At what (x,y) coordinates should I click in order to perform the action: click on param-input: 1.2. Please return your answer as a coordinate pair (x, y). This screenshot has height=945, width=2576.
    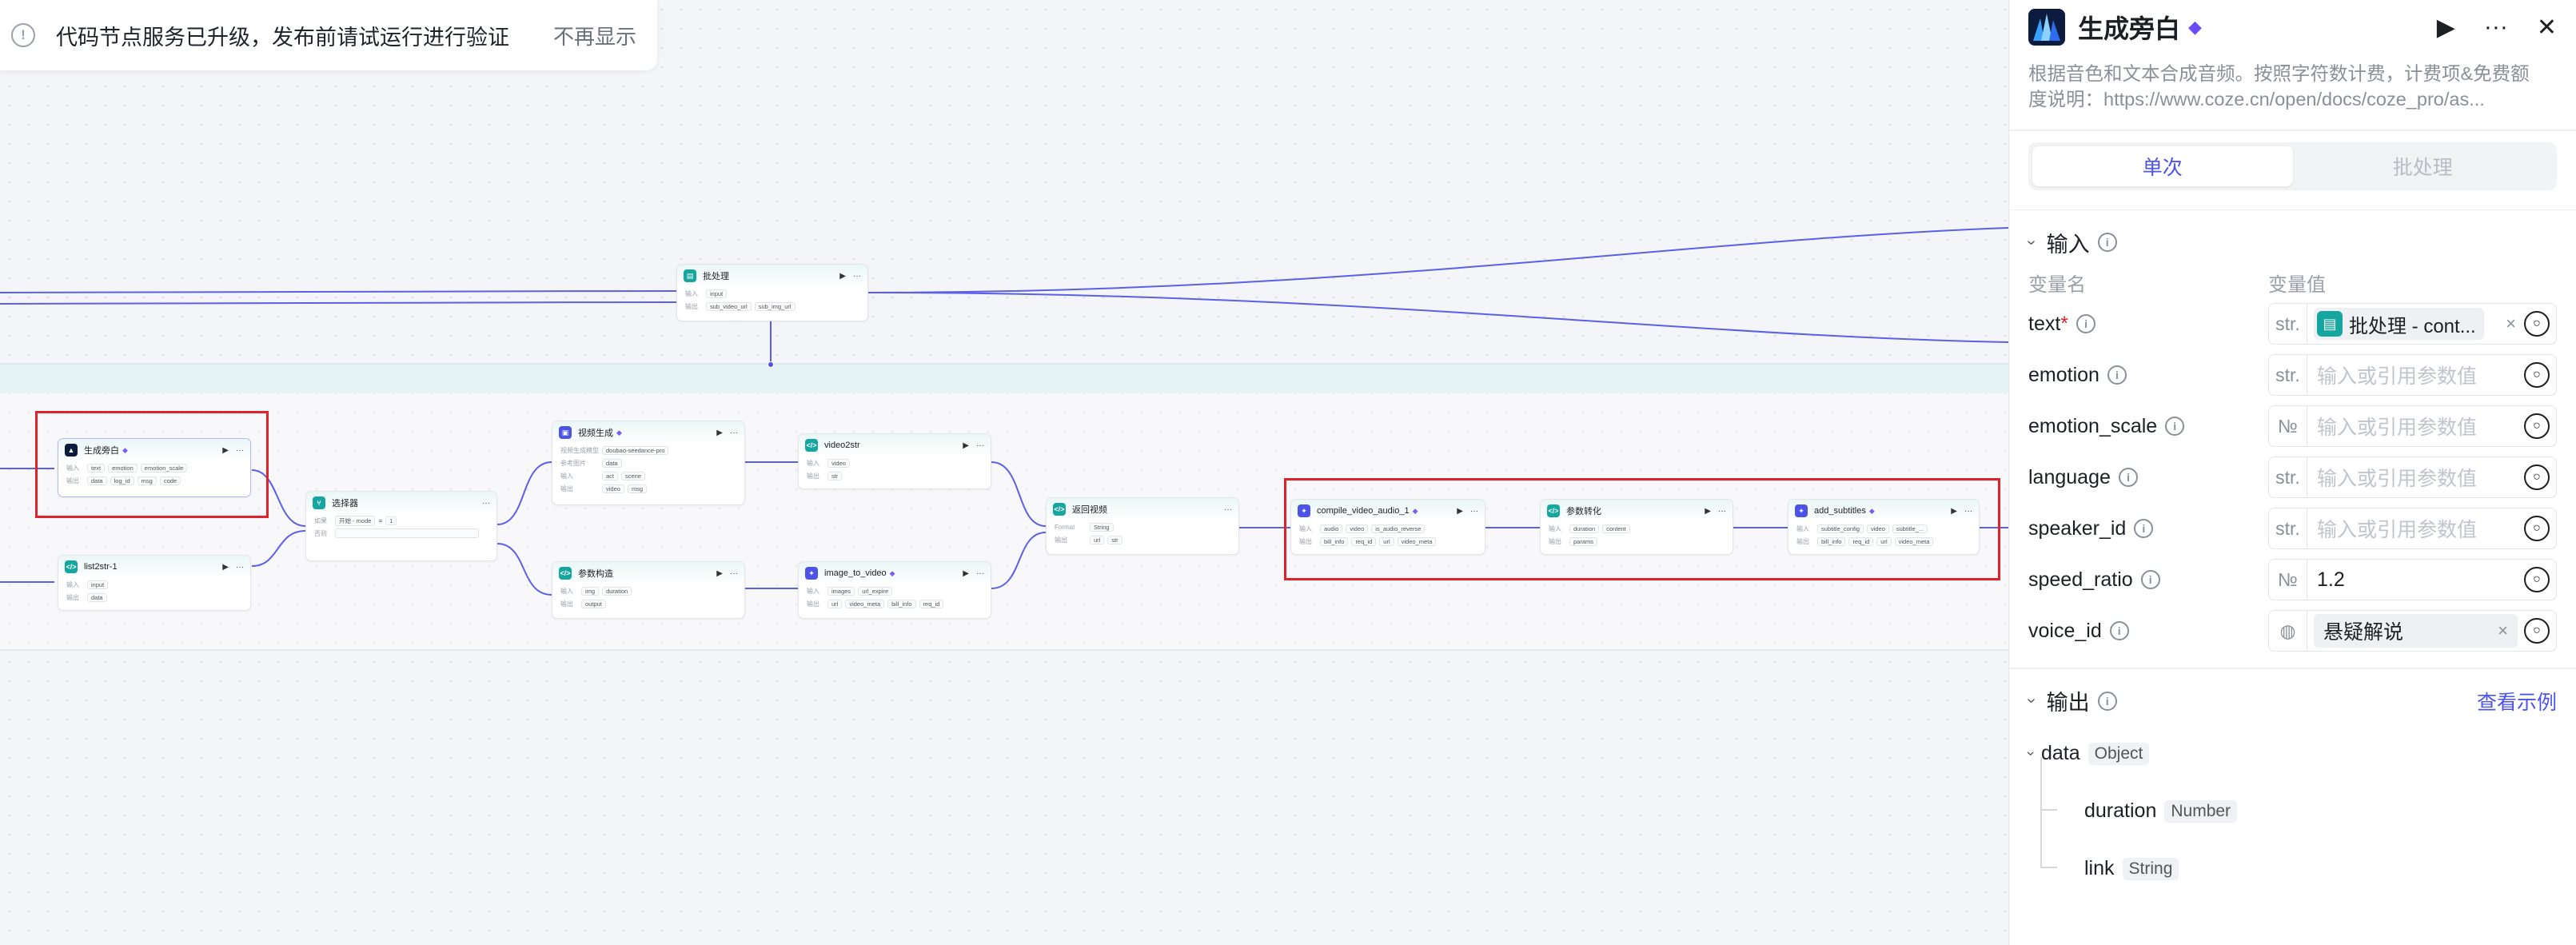
    Looking at the image, I should click on (2415, 580).